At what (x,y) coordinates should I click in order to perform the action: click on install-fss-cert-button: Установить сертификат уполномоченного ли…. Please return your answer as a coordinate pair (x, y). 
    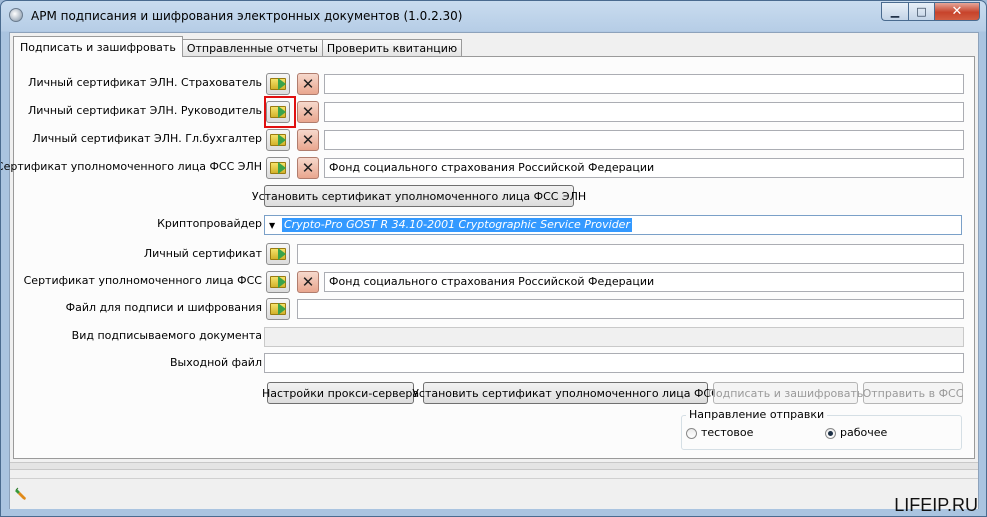
    Looking at the image, I should click on (565, 393).